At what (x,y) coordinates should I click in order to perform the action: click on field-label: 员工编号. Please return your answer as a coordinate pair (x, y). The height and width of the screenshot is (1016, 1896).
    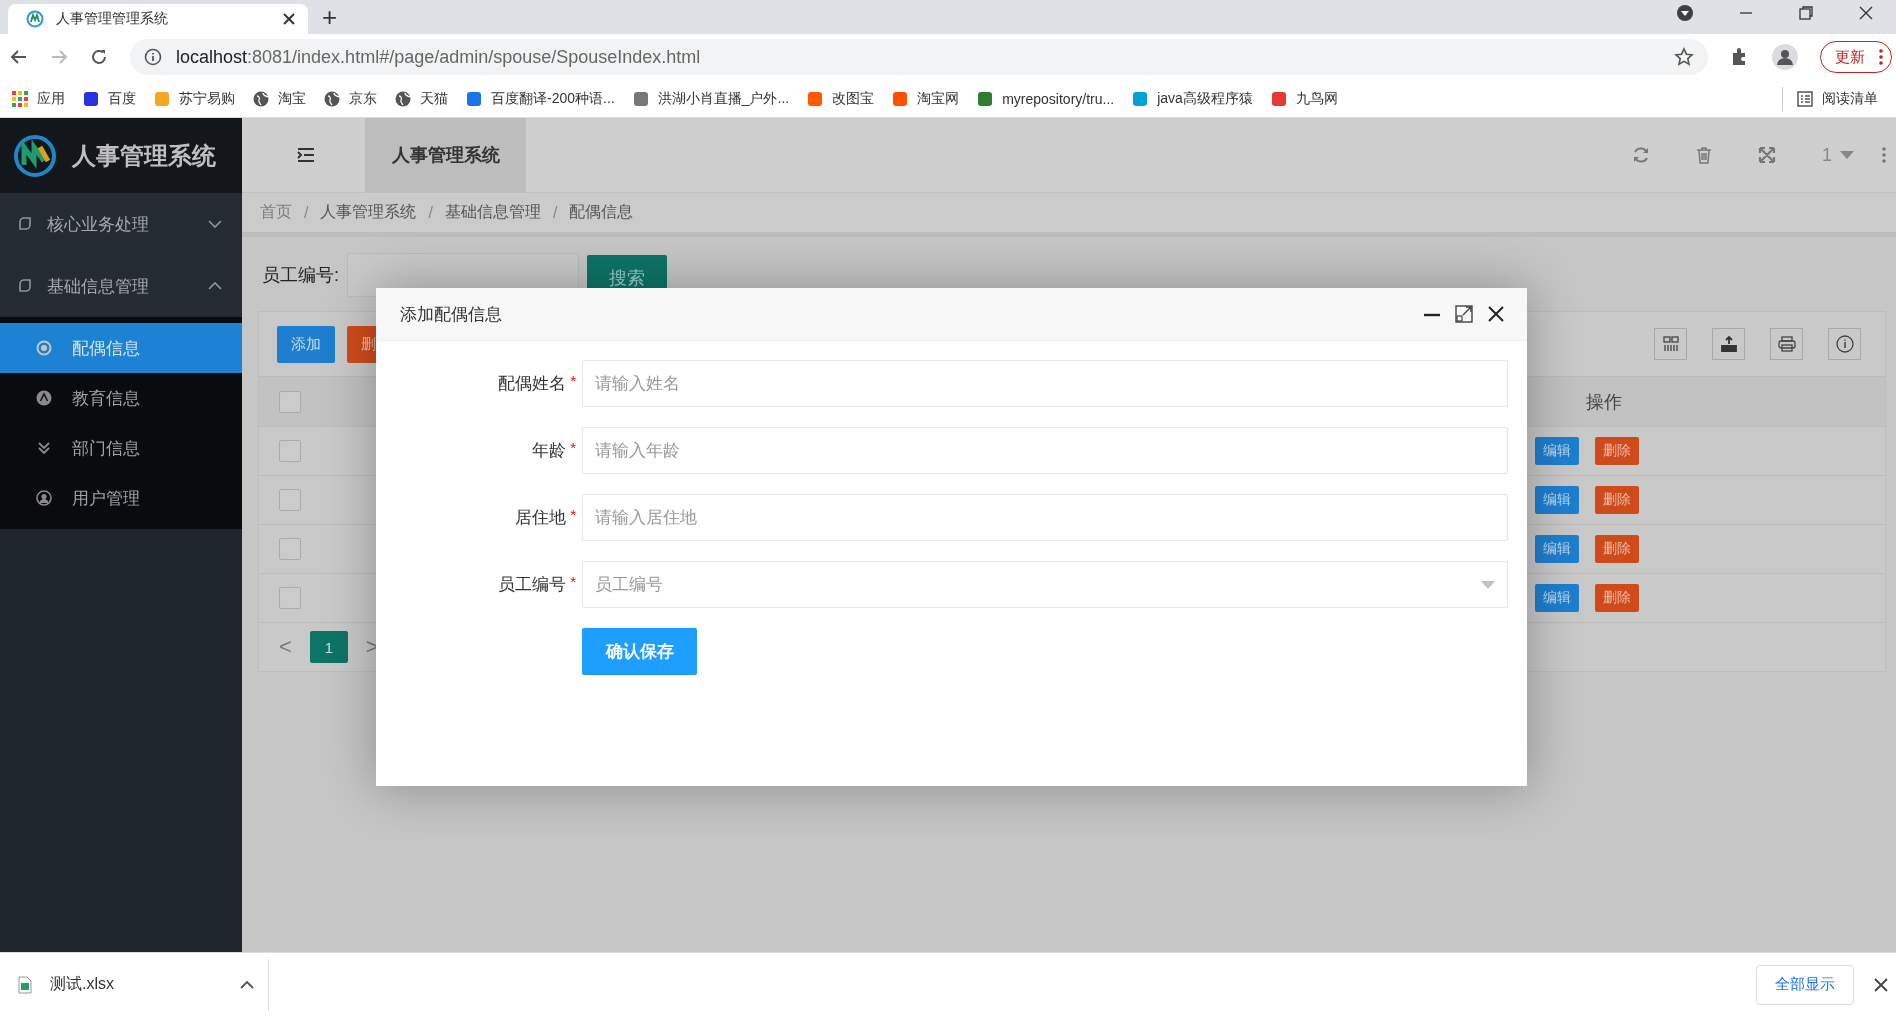
    Looking at the image, I should click on (532, 585).